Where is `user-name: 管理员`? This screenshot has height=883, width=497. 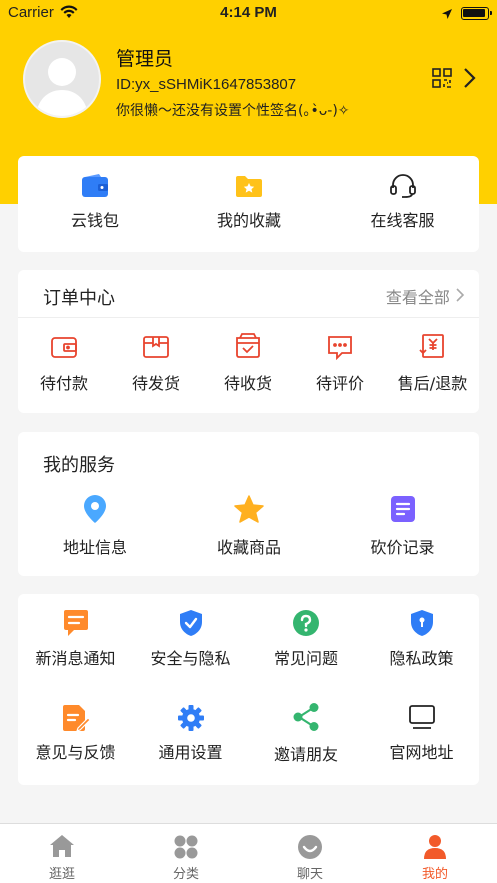
user-name: 管理员 is located at coordinates (145, 59).